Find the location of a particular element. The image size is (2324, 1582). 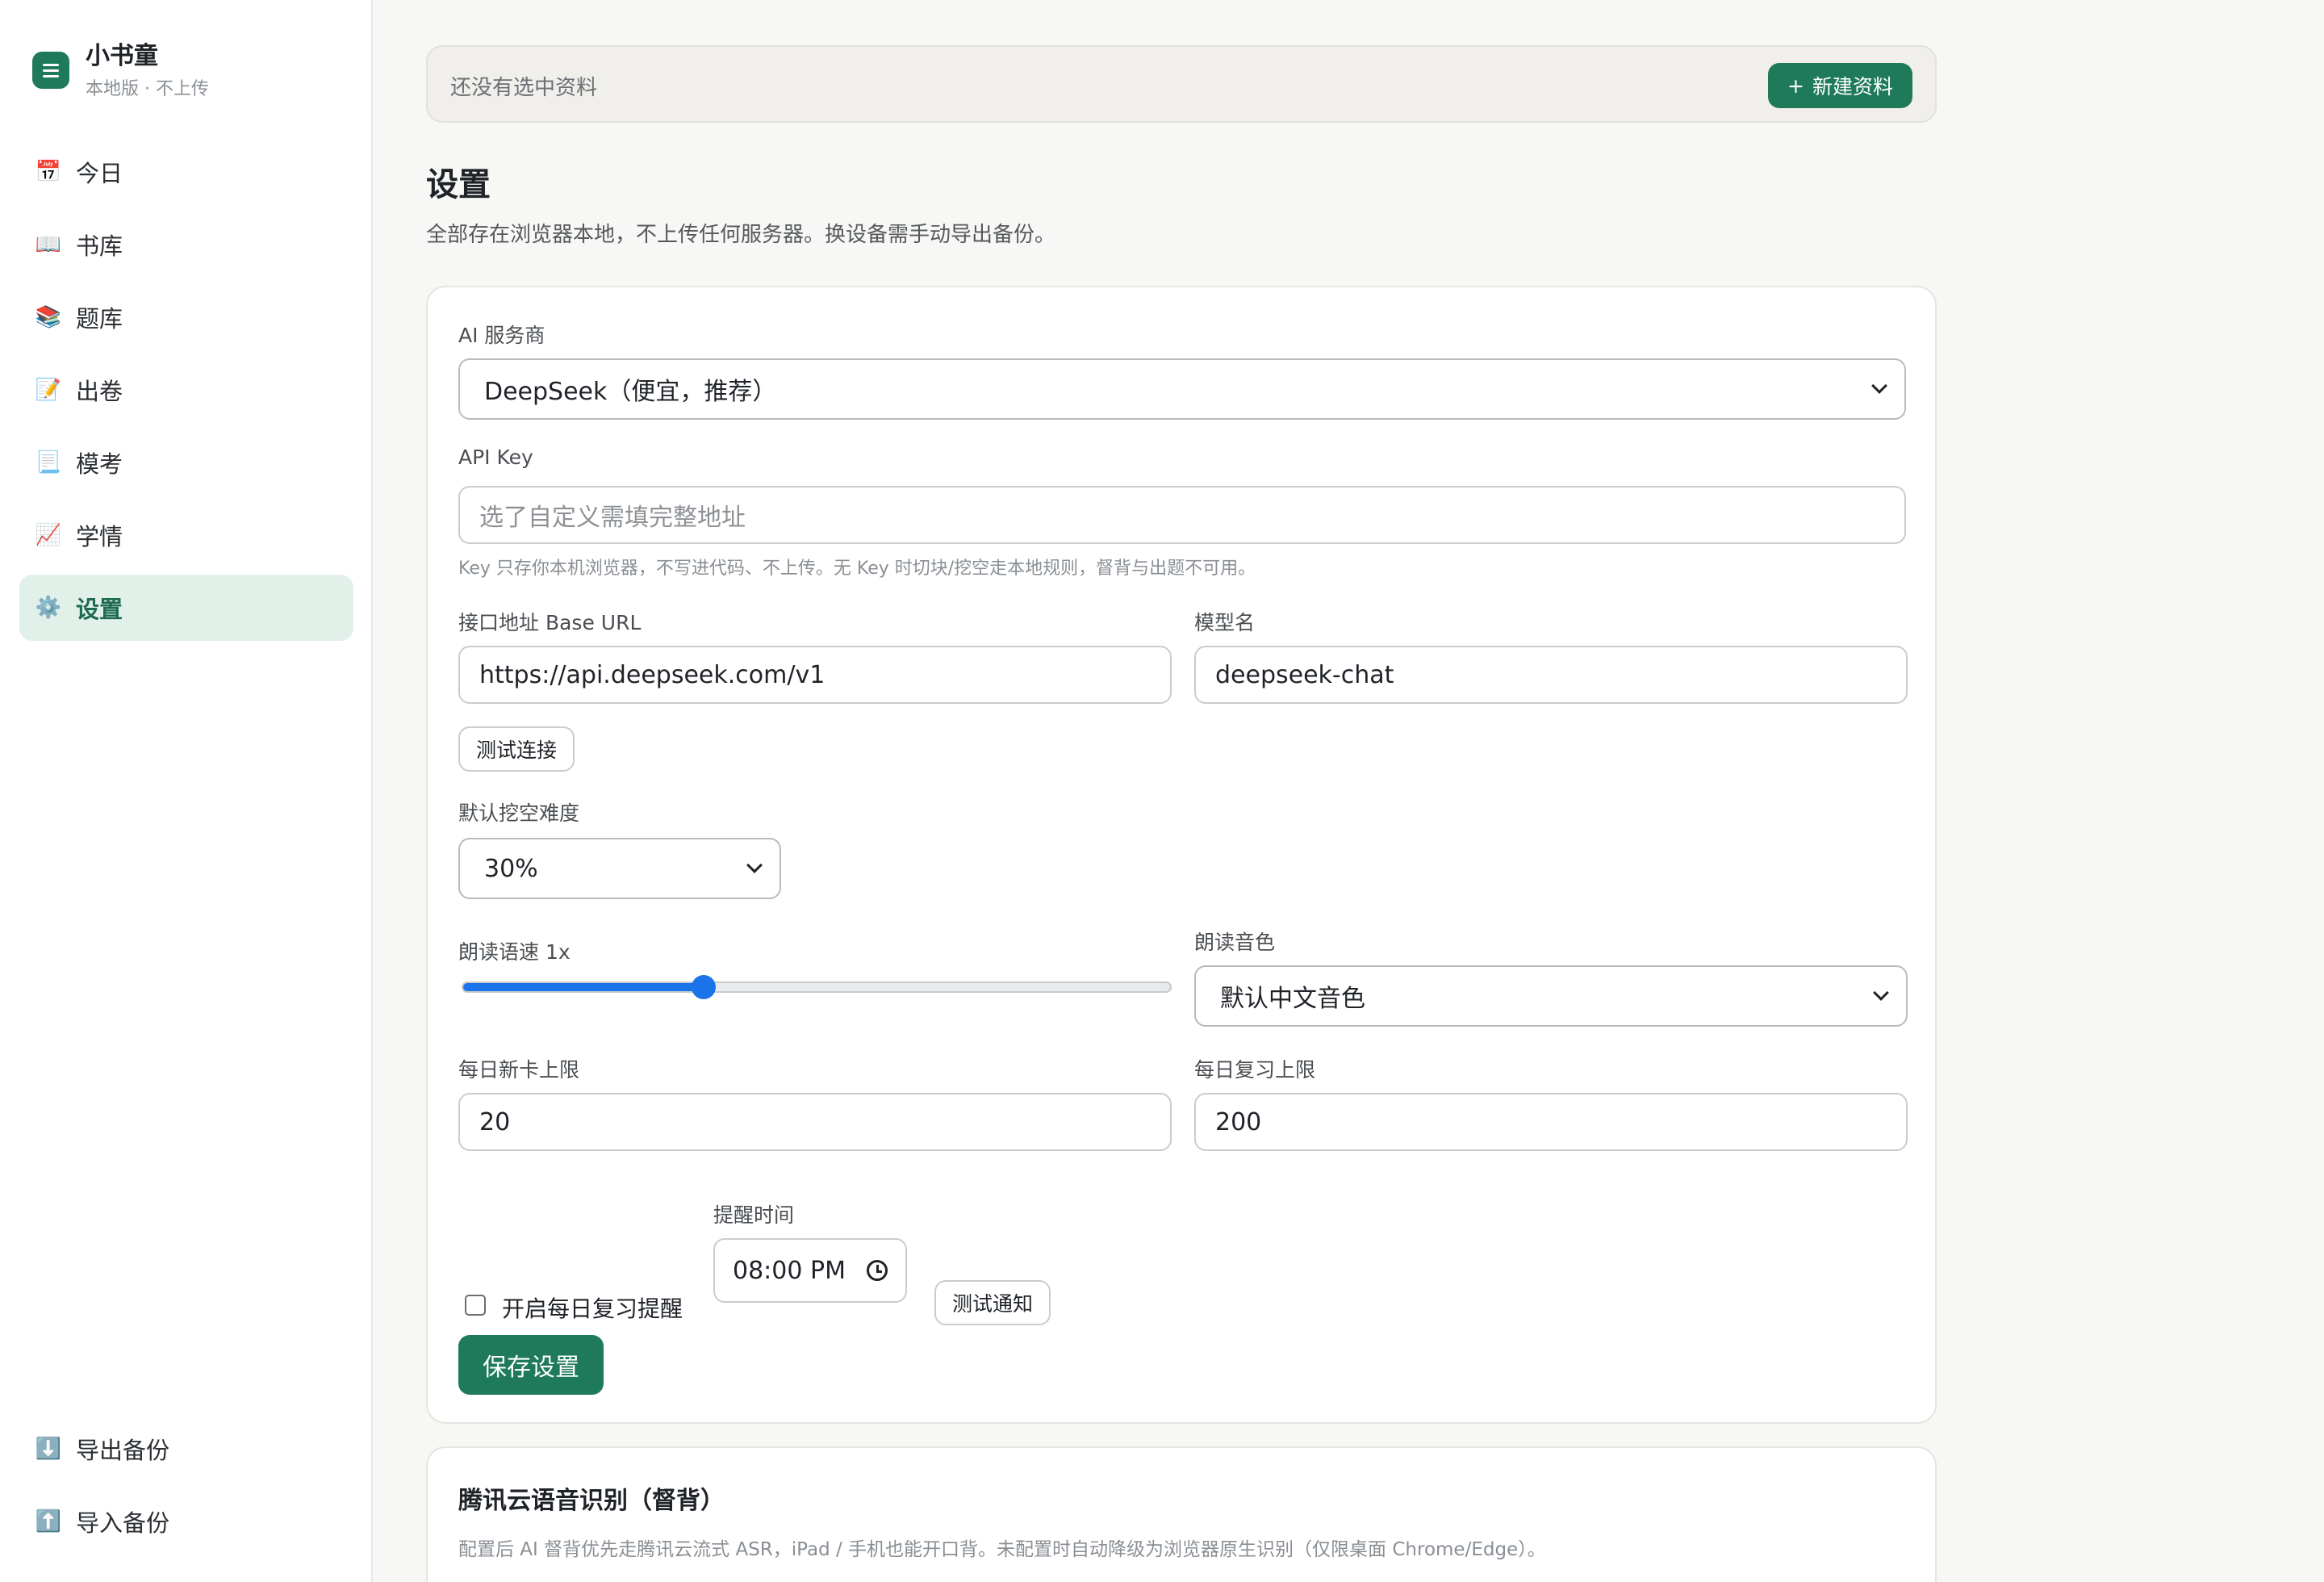

app-subtitle: 本地版 · 不上传 is located at coordinates (147, 89).